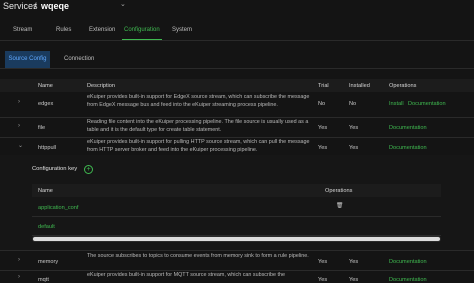 Image resolution: width=474 pixels, height=283 pixels. I want to click on config-table-header, so click(236, 190).